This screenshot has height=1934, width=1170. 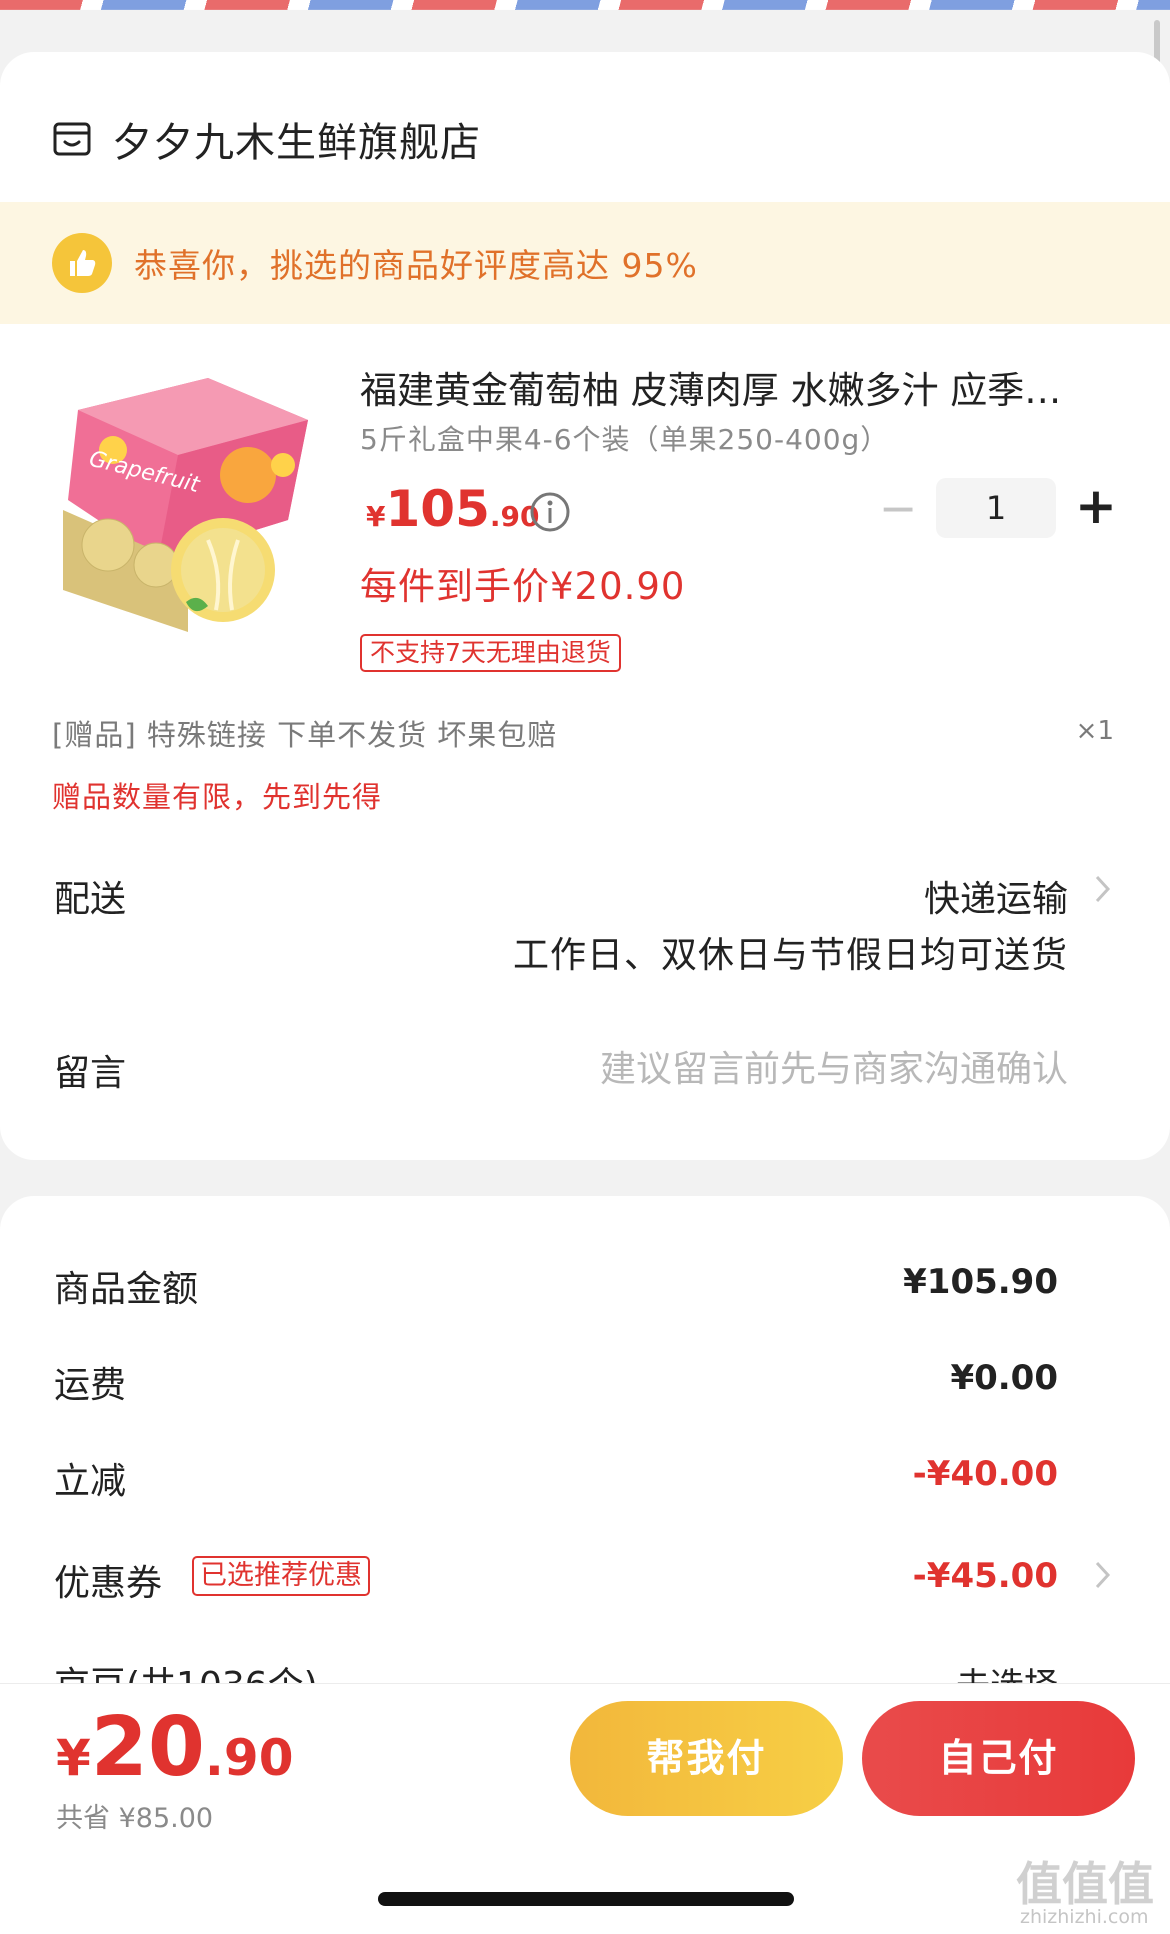 I want to click on product-price: ¥ 105 .90, so click(x=452, y=509).